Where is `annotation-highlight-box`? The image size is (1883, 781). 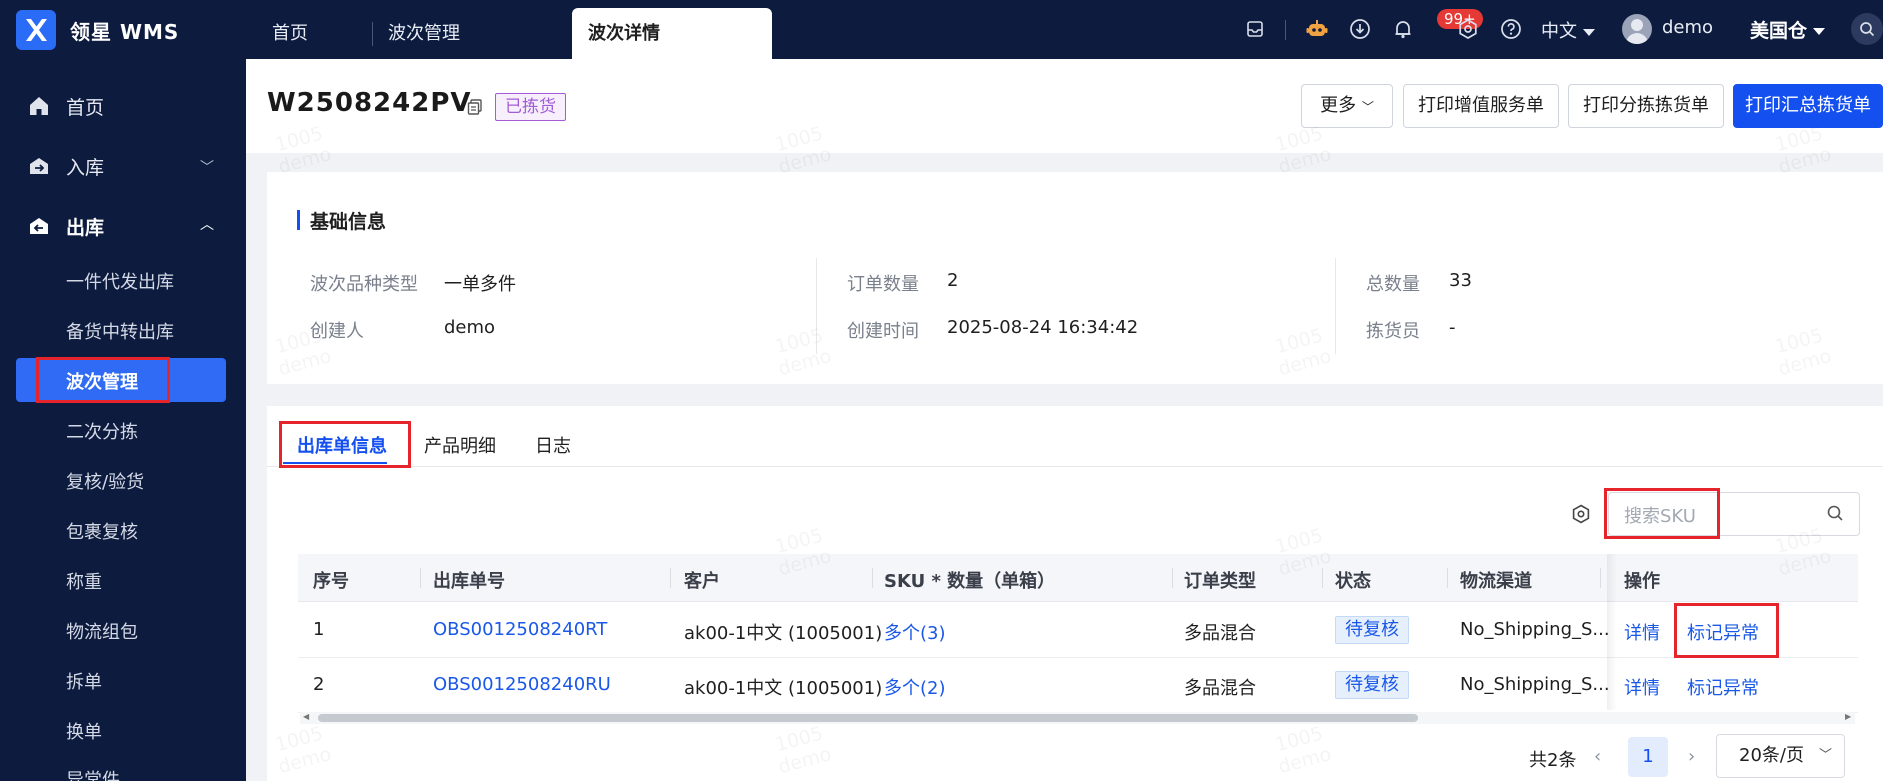
annotation-highlight-box is located at coordinates (1662, 513).